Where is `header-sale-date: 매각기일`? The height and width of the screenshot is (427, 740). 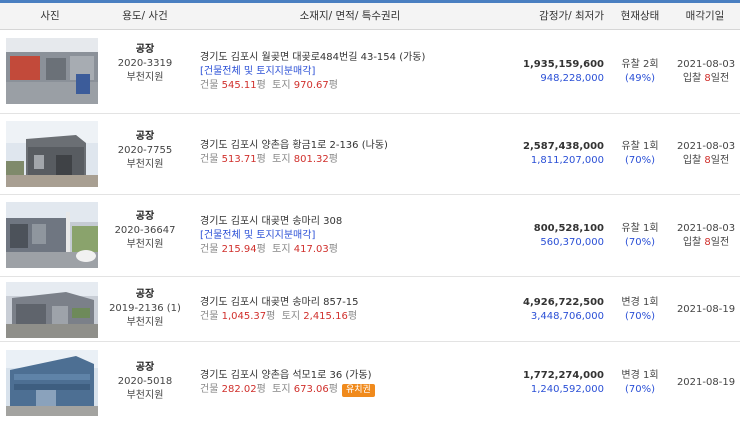
header-sale-date: 매각기일 is located at coordinates (705, 16).